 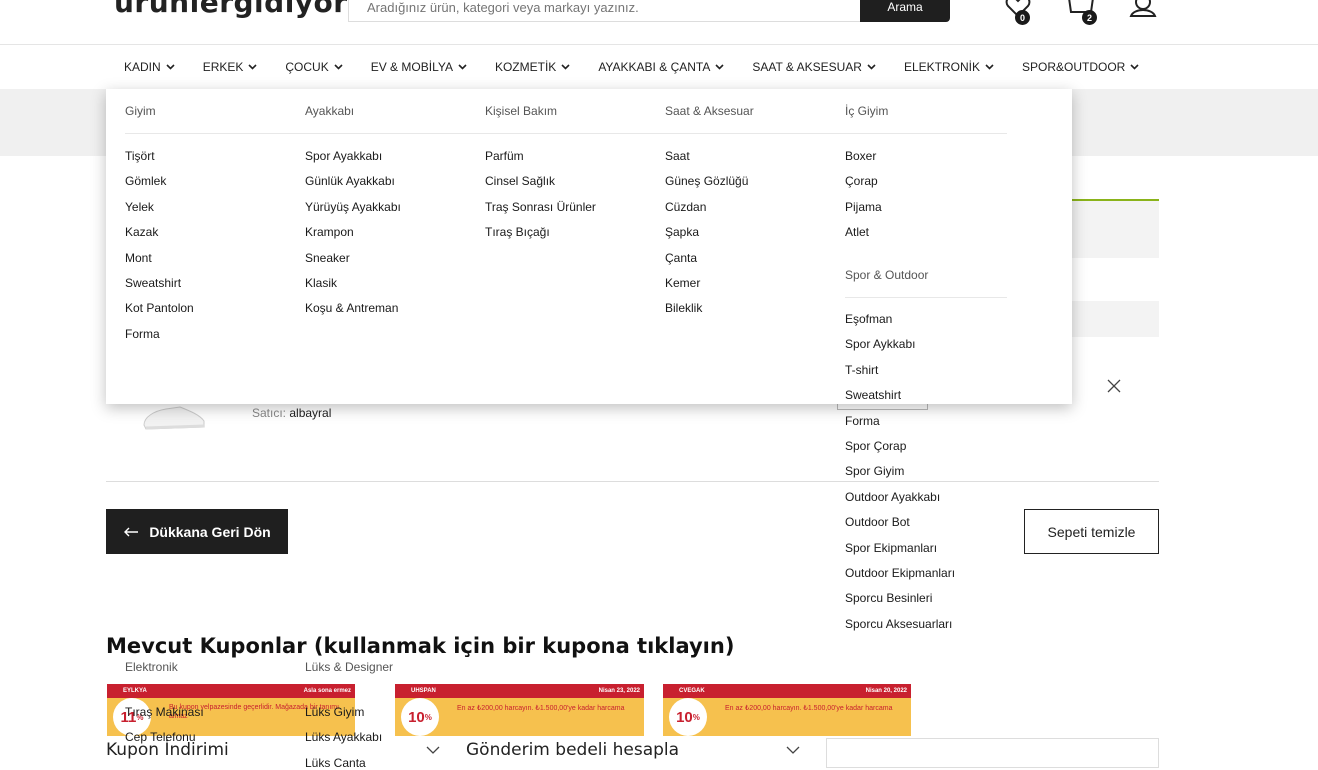 I want to click on quantity-input, so click(x=882, y=407).